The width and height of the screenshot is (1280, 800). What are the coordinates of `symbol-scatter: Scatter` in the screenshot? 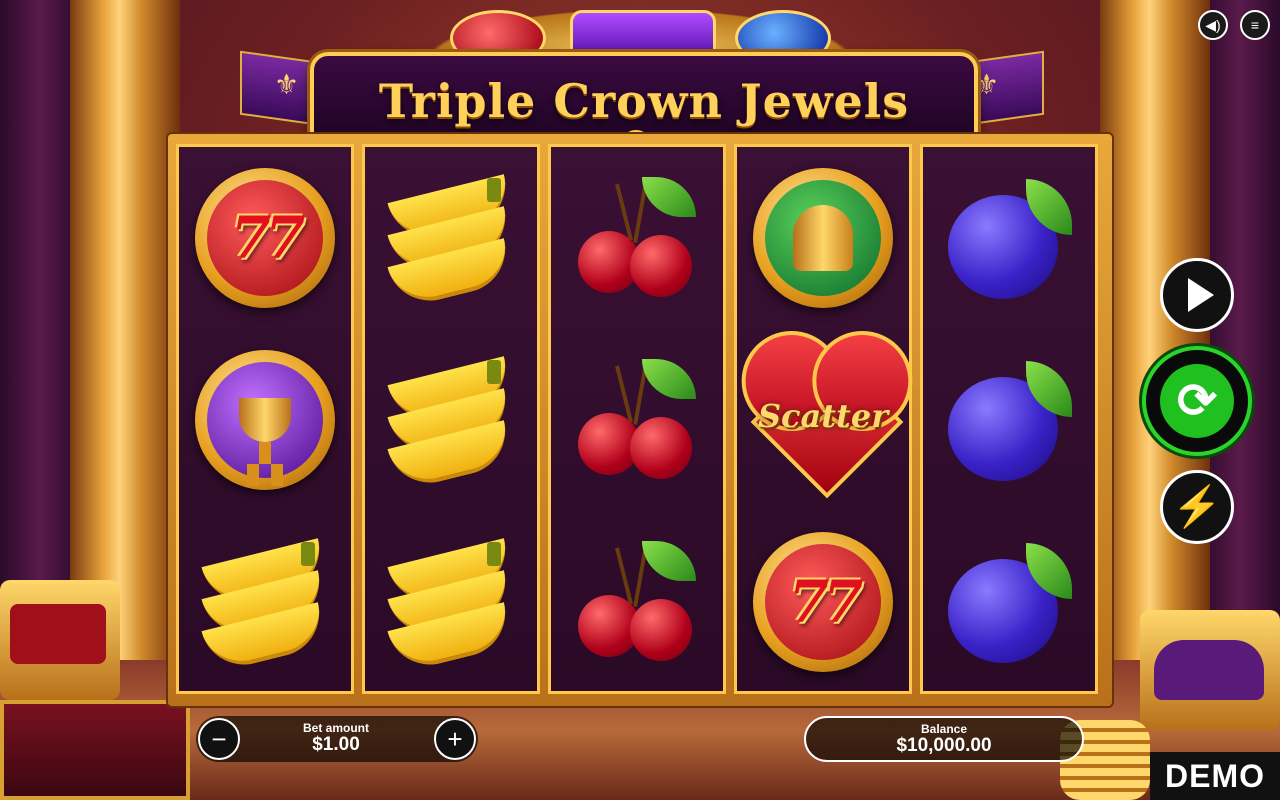 It's located at (823, 420).